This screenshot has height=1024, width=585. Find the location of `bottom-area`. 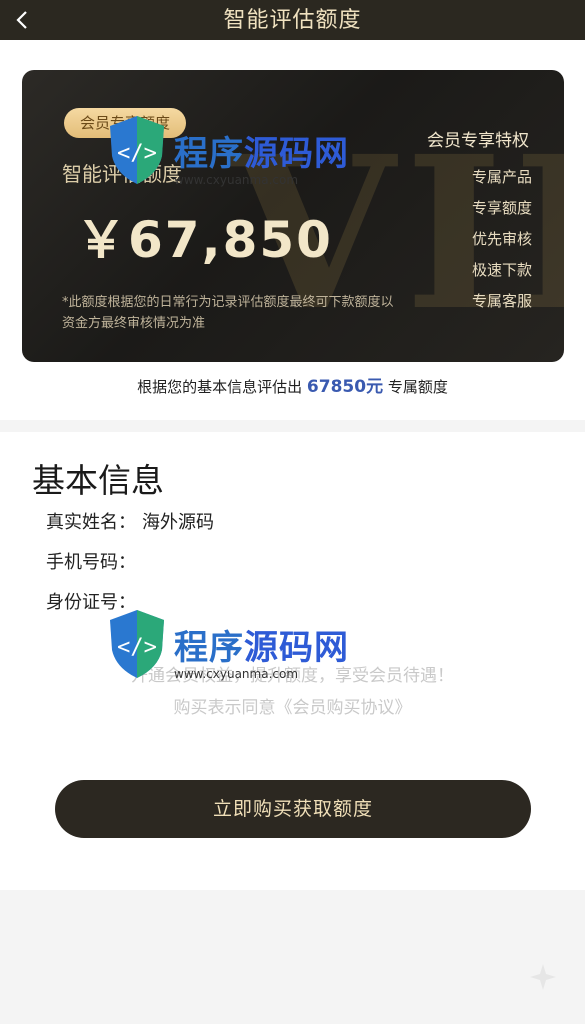

bottom-area is located at coordinates (292, 957).